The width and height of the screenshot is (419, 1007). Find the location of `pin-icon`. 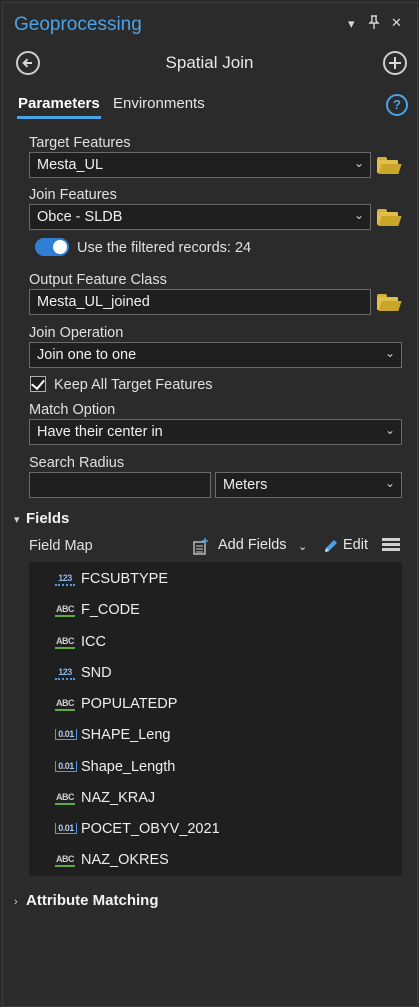

pin-icon is located at coordinates (374, 23).